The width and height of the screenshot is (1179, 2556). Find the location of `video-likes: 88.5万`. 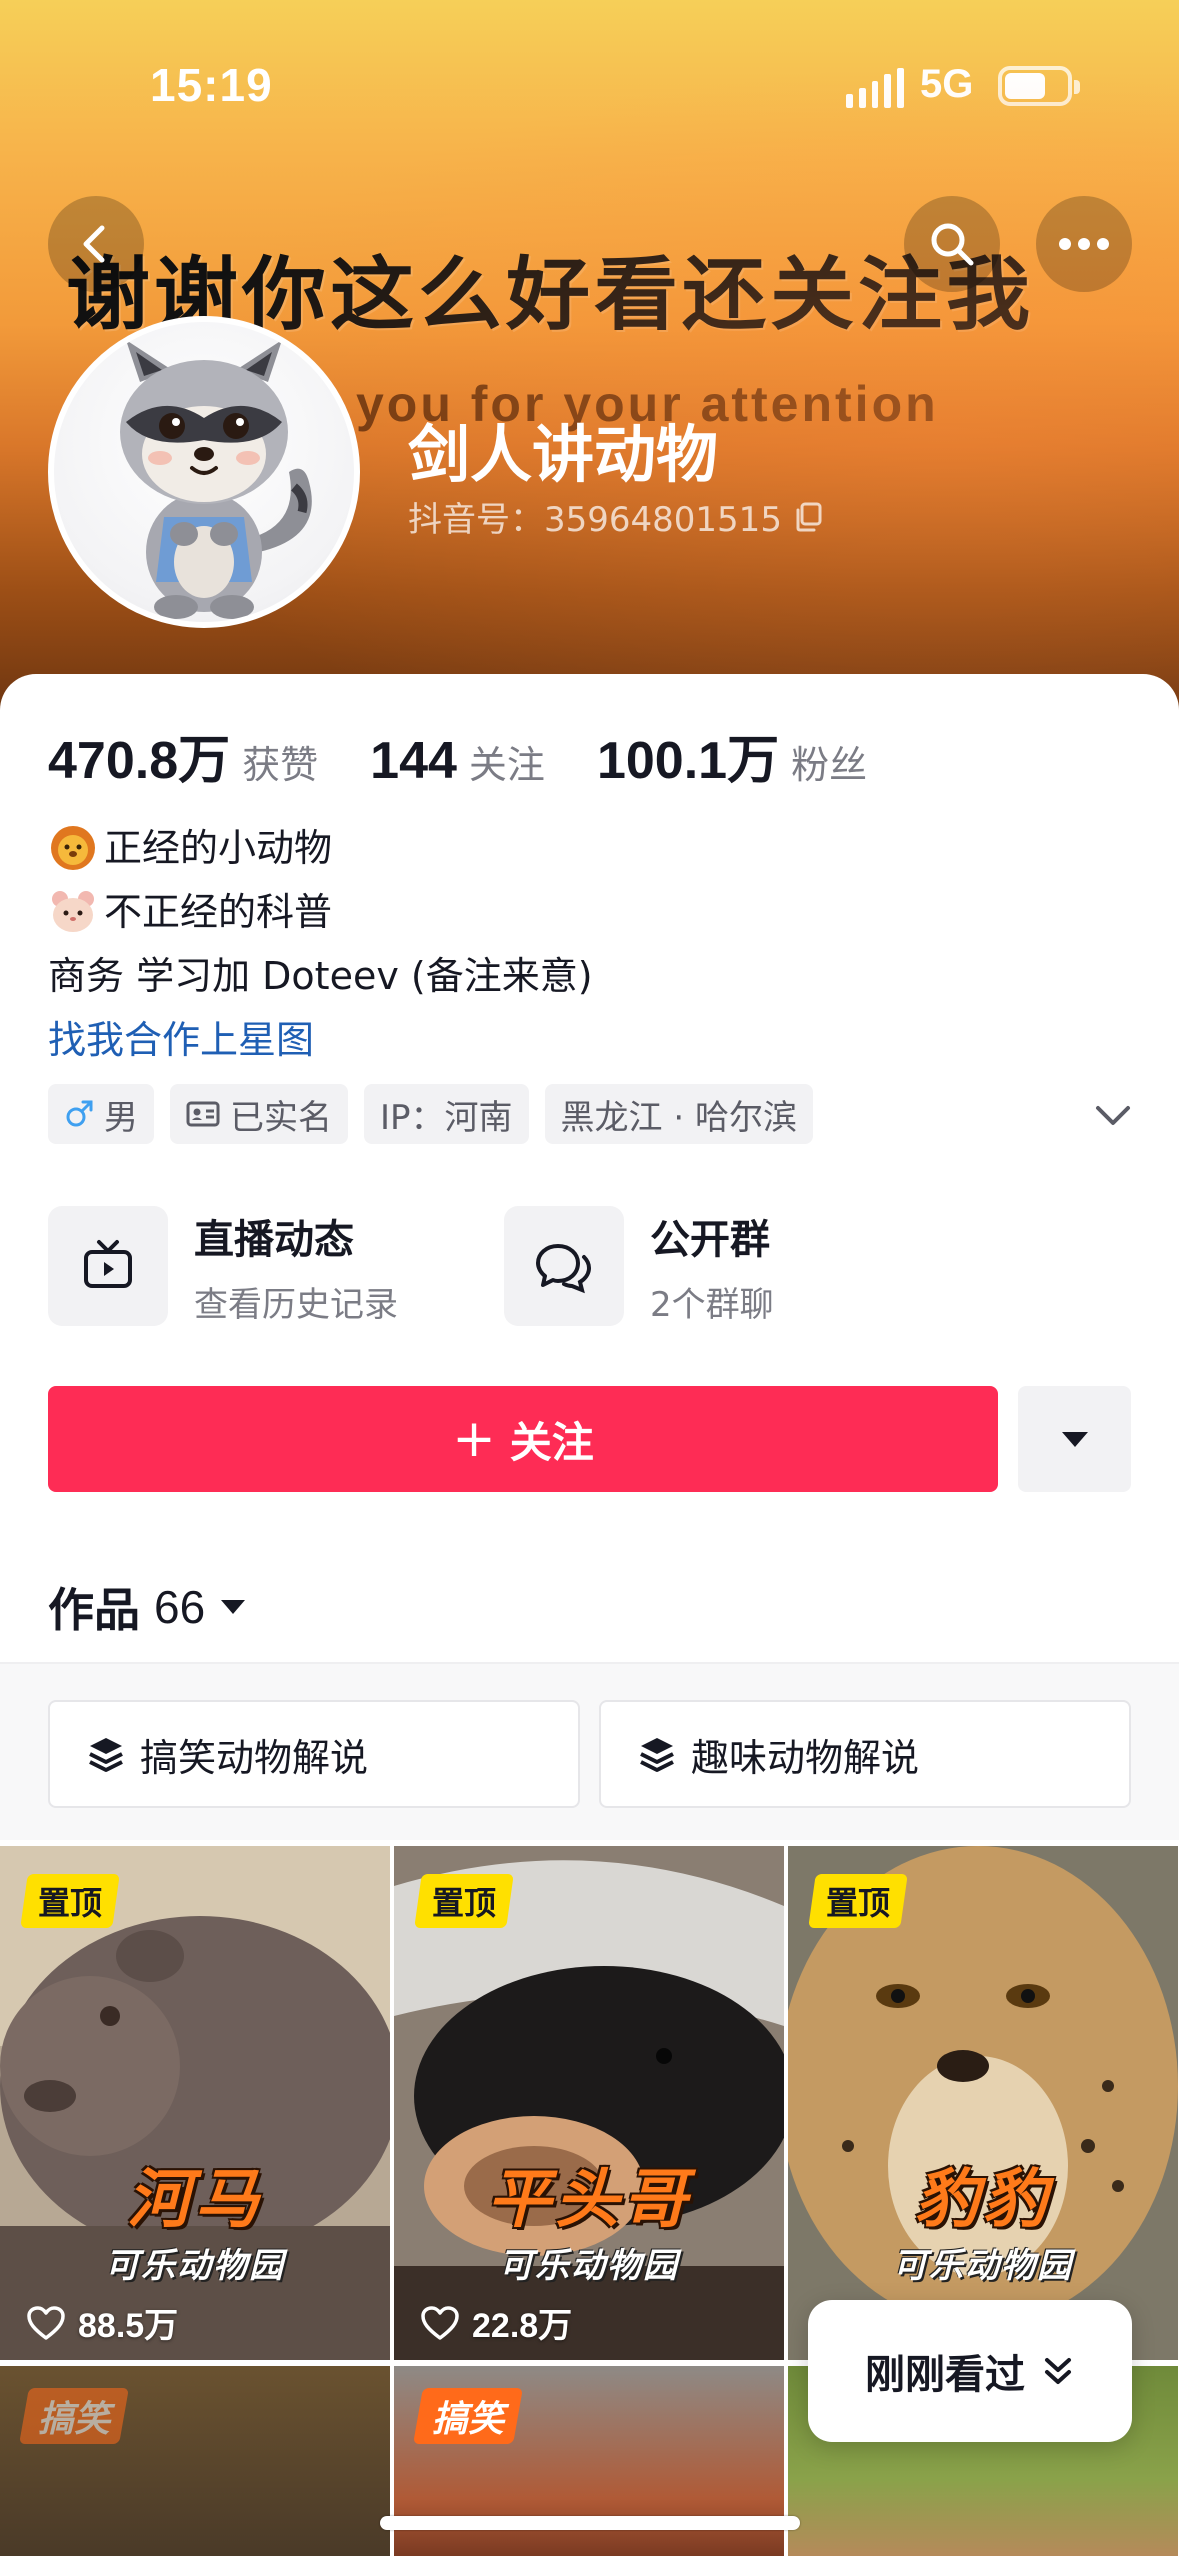

video-likes: 88.5万 is located at coordinates (102, 2322).